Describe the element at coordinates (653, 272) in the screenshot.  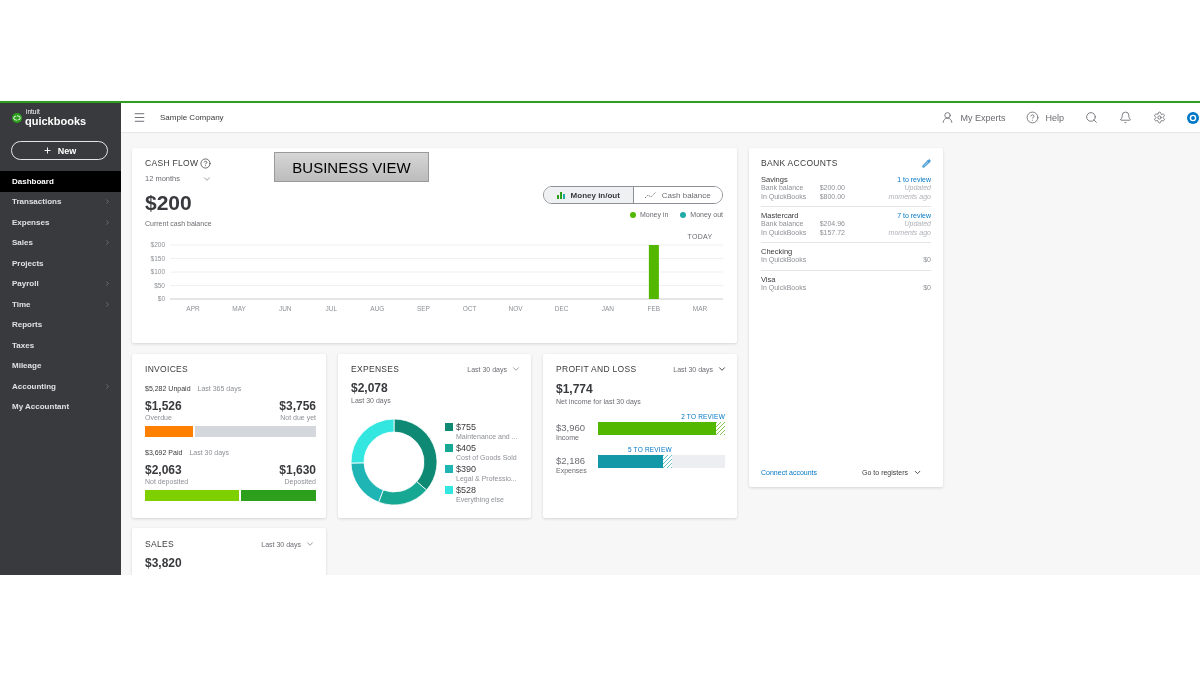
I see `chart-bar` at that location.